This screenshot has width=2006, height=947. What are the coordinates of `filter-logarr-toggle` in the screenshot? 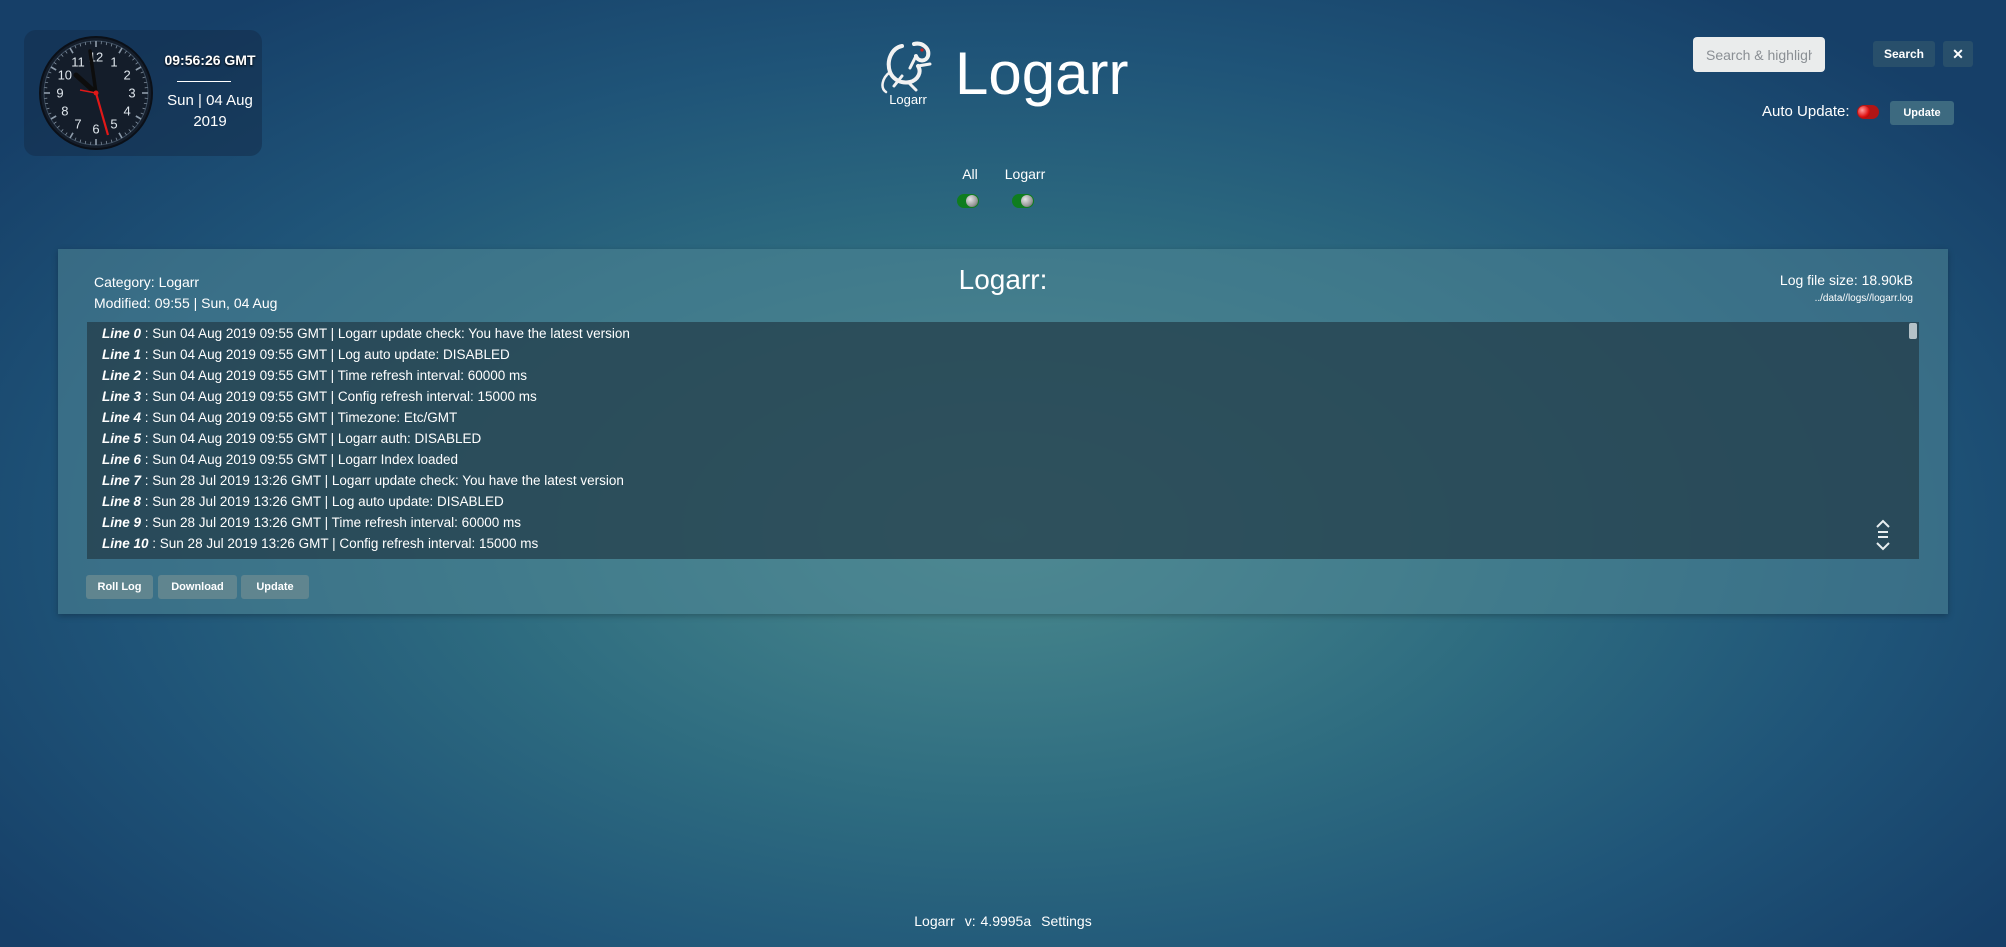 It's located at (1023, 201).